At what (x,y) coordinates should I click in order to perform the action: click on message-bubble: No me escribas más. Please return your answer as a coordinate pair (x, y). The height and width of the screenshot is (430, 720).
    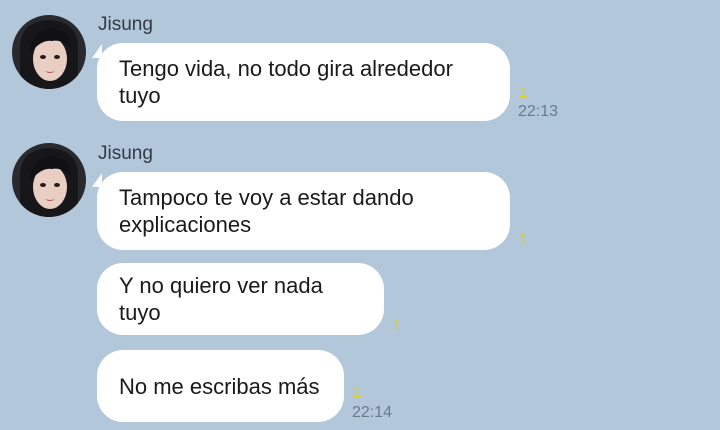
    Looking at the image, I should click on (220, 386).